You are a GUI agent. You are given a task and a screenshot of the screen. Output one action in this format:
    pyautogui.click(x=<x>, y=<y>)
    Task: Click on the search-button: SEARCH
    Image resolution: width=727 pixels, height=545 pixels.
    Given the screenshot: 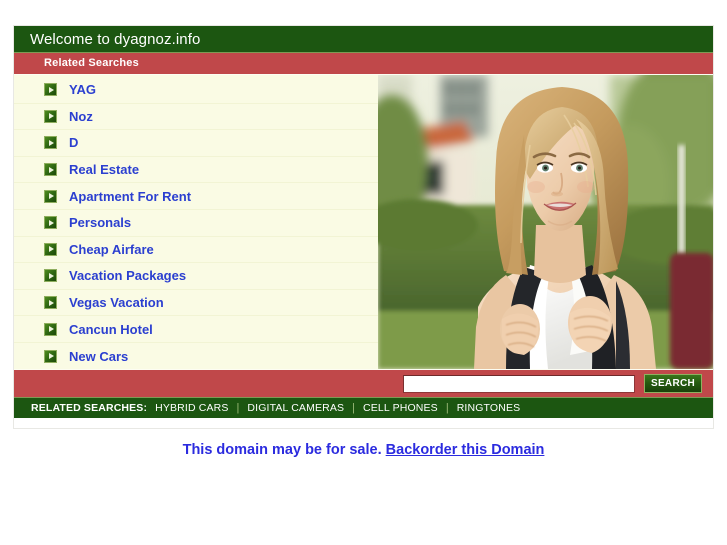 What is the action you would take?
    pyautogui.click(x=673, y=383)
    